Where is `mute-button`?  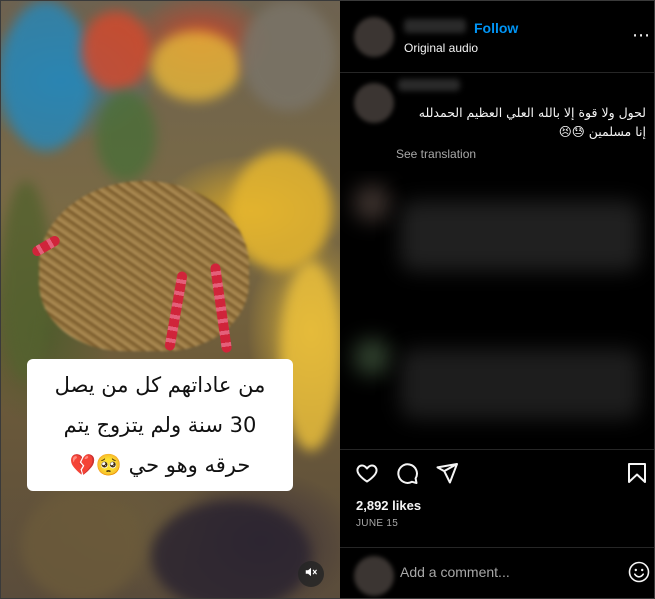 mute-button is located at coordinates (311, 574).